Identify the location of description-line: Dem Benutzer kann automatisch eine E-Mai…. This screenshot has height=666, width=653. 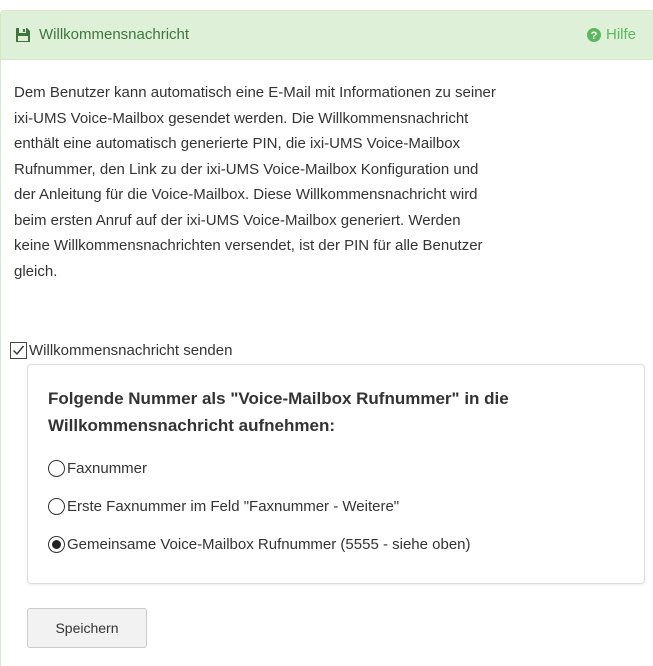
(255, 92).